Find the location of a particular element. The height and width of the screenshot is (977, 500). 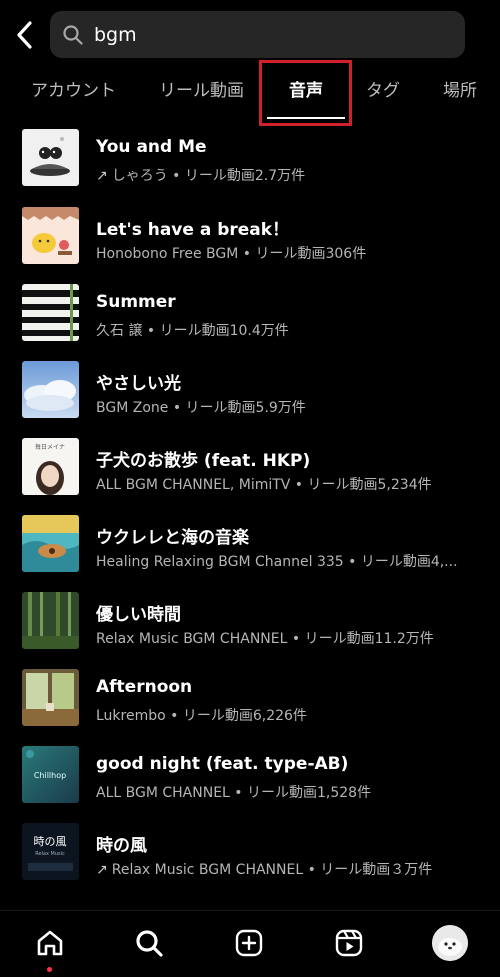

audio-title: Let's have a break！ is located at coordinates (193, 230).